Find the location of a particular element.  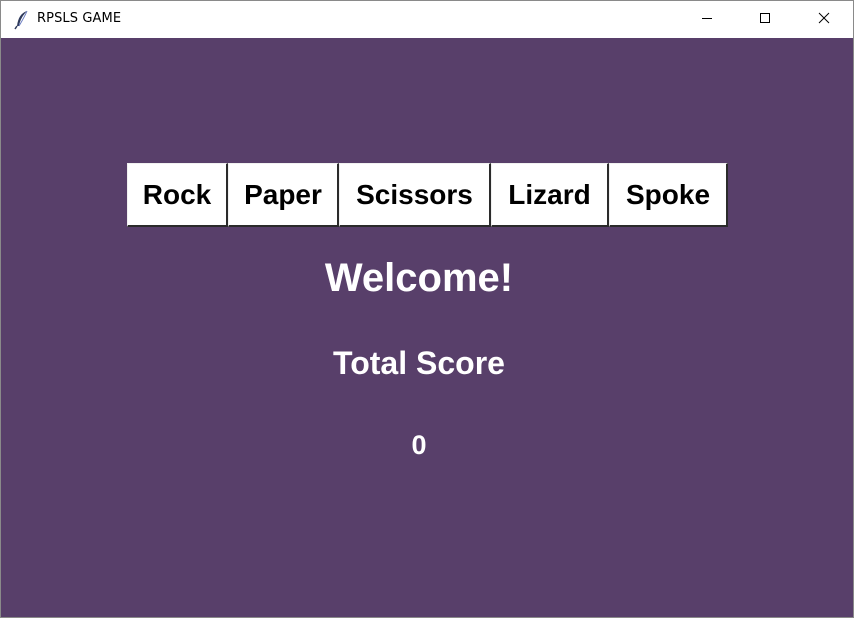

close-button is located at coordinates (824, 19).